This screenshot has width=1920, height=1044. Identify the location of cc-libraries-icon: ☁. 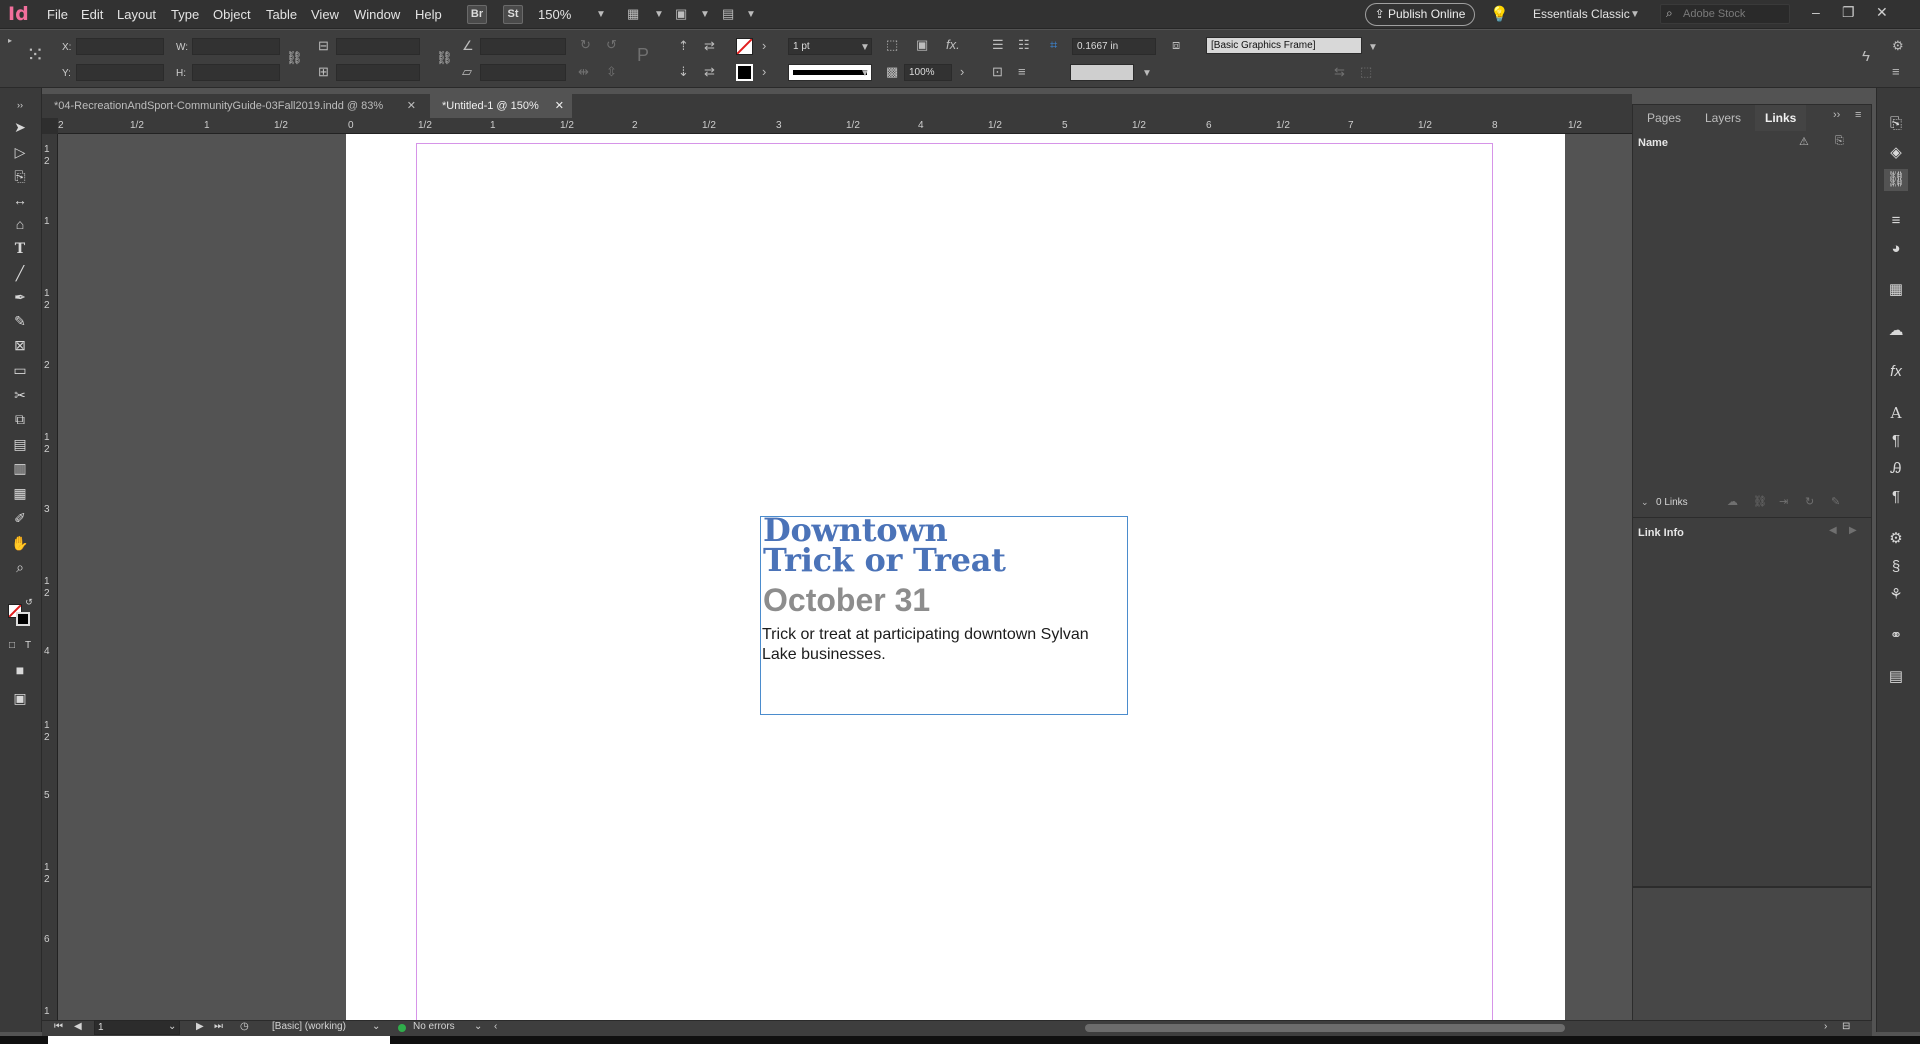
(1896, 331).